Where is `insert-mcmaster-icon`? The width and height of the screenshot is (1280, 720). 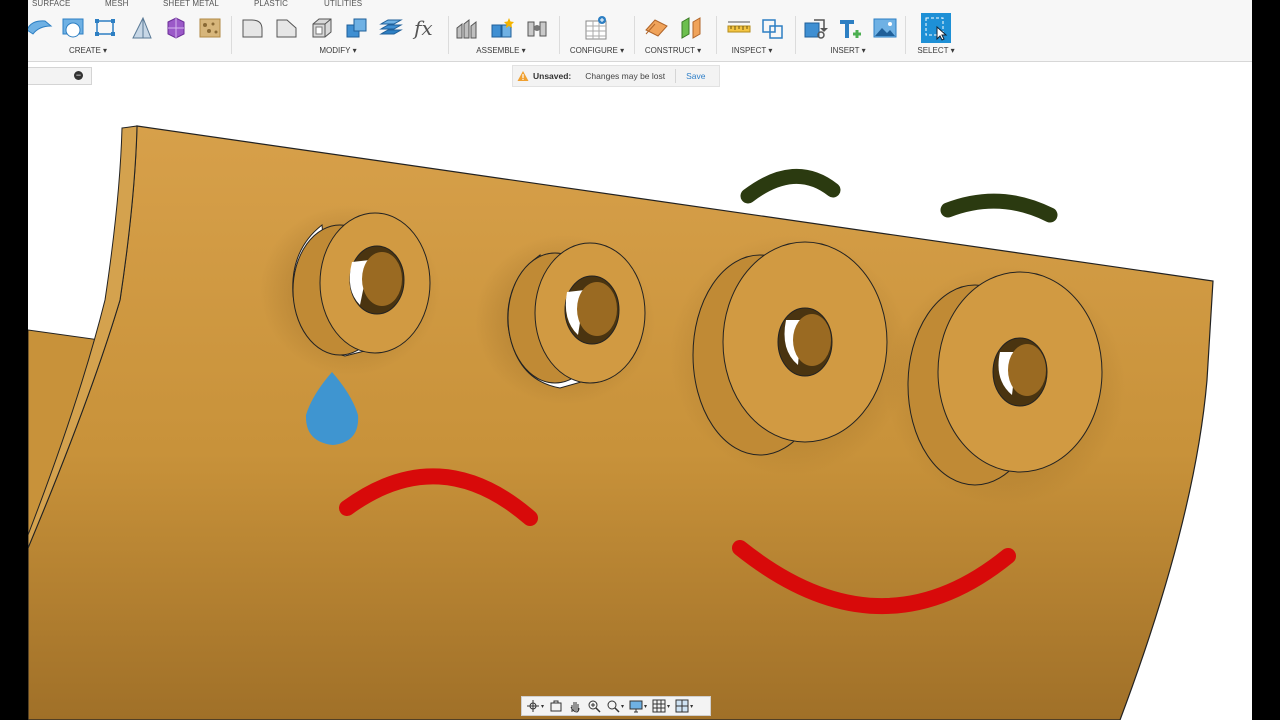 insert-mcmaster-icon is located at coordinates (851, 28).